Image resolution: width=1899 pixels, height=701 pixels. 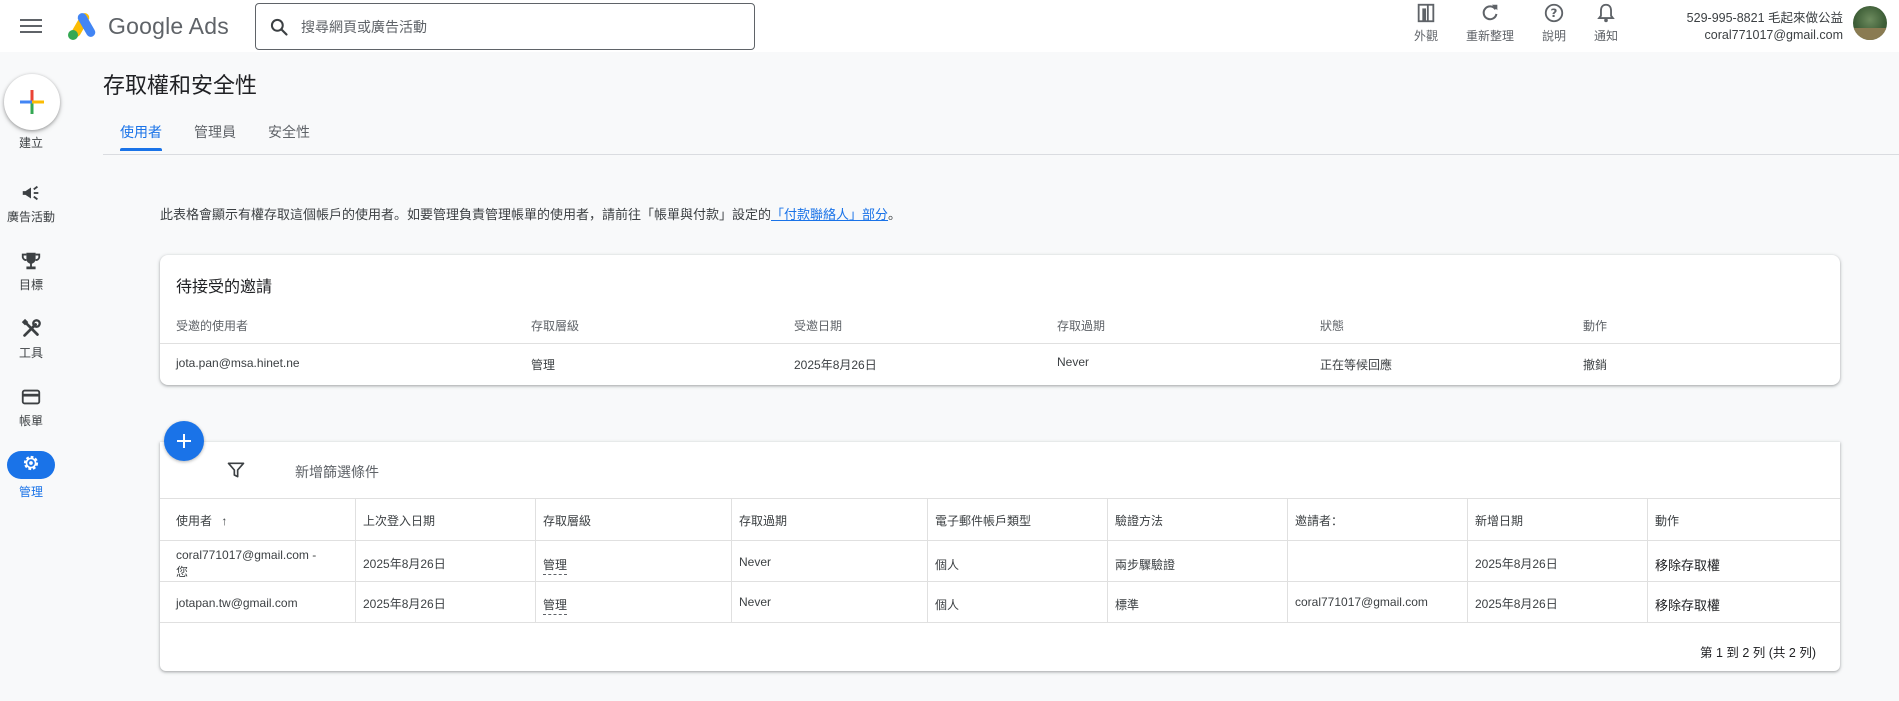 What do you see at coordinates (1490, 12) in the screenshot?
I see `refresh-icon` at bounding box center [1490, 12].